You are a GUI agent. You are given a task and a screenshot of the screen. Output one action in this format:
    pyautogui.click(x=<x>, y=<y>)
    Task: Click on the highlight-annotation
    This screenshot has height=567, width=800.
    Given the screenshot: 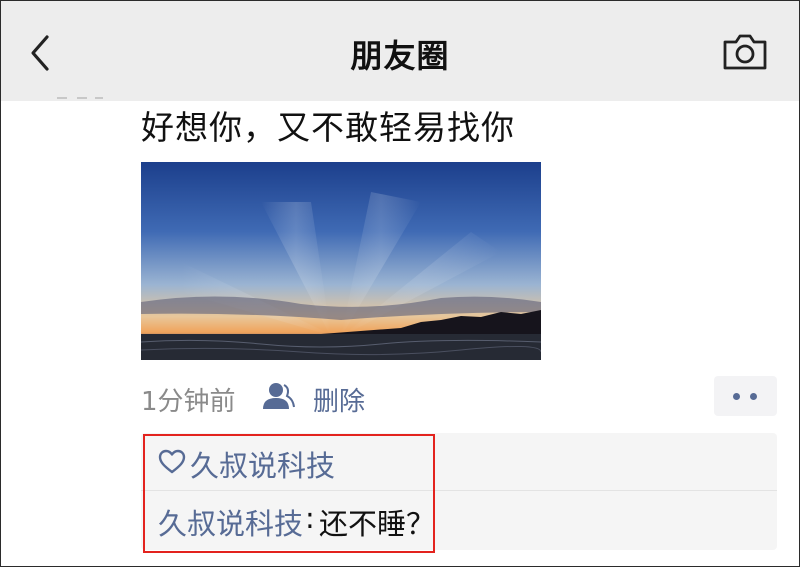 What is the action you would take?
    pyautogui.click(x=289, y=493)
    